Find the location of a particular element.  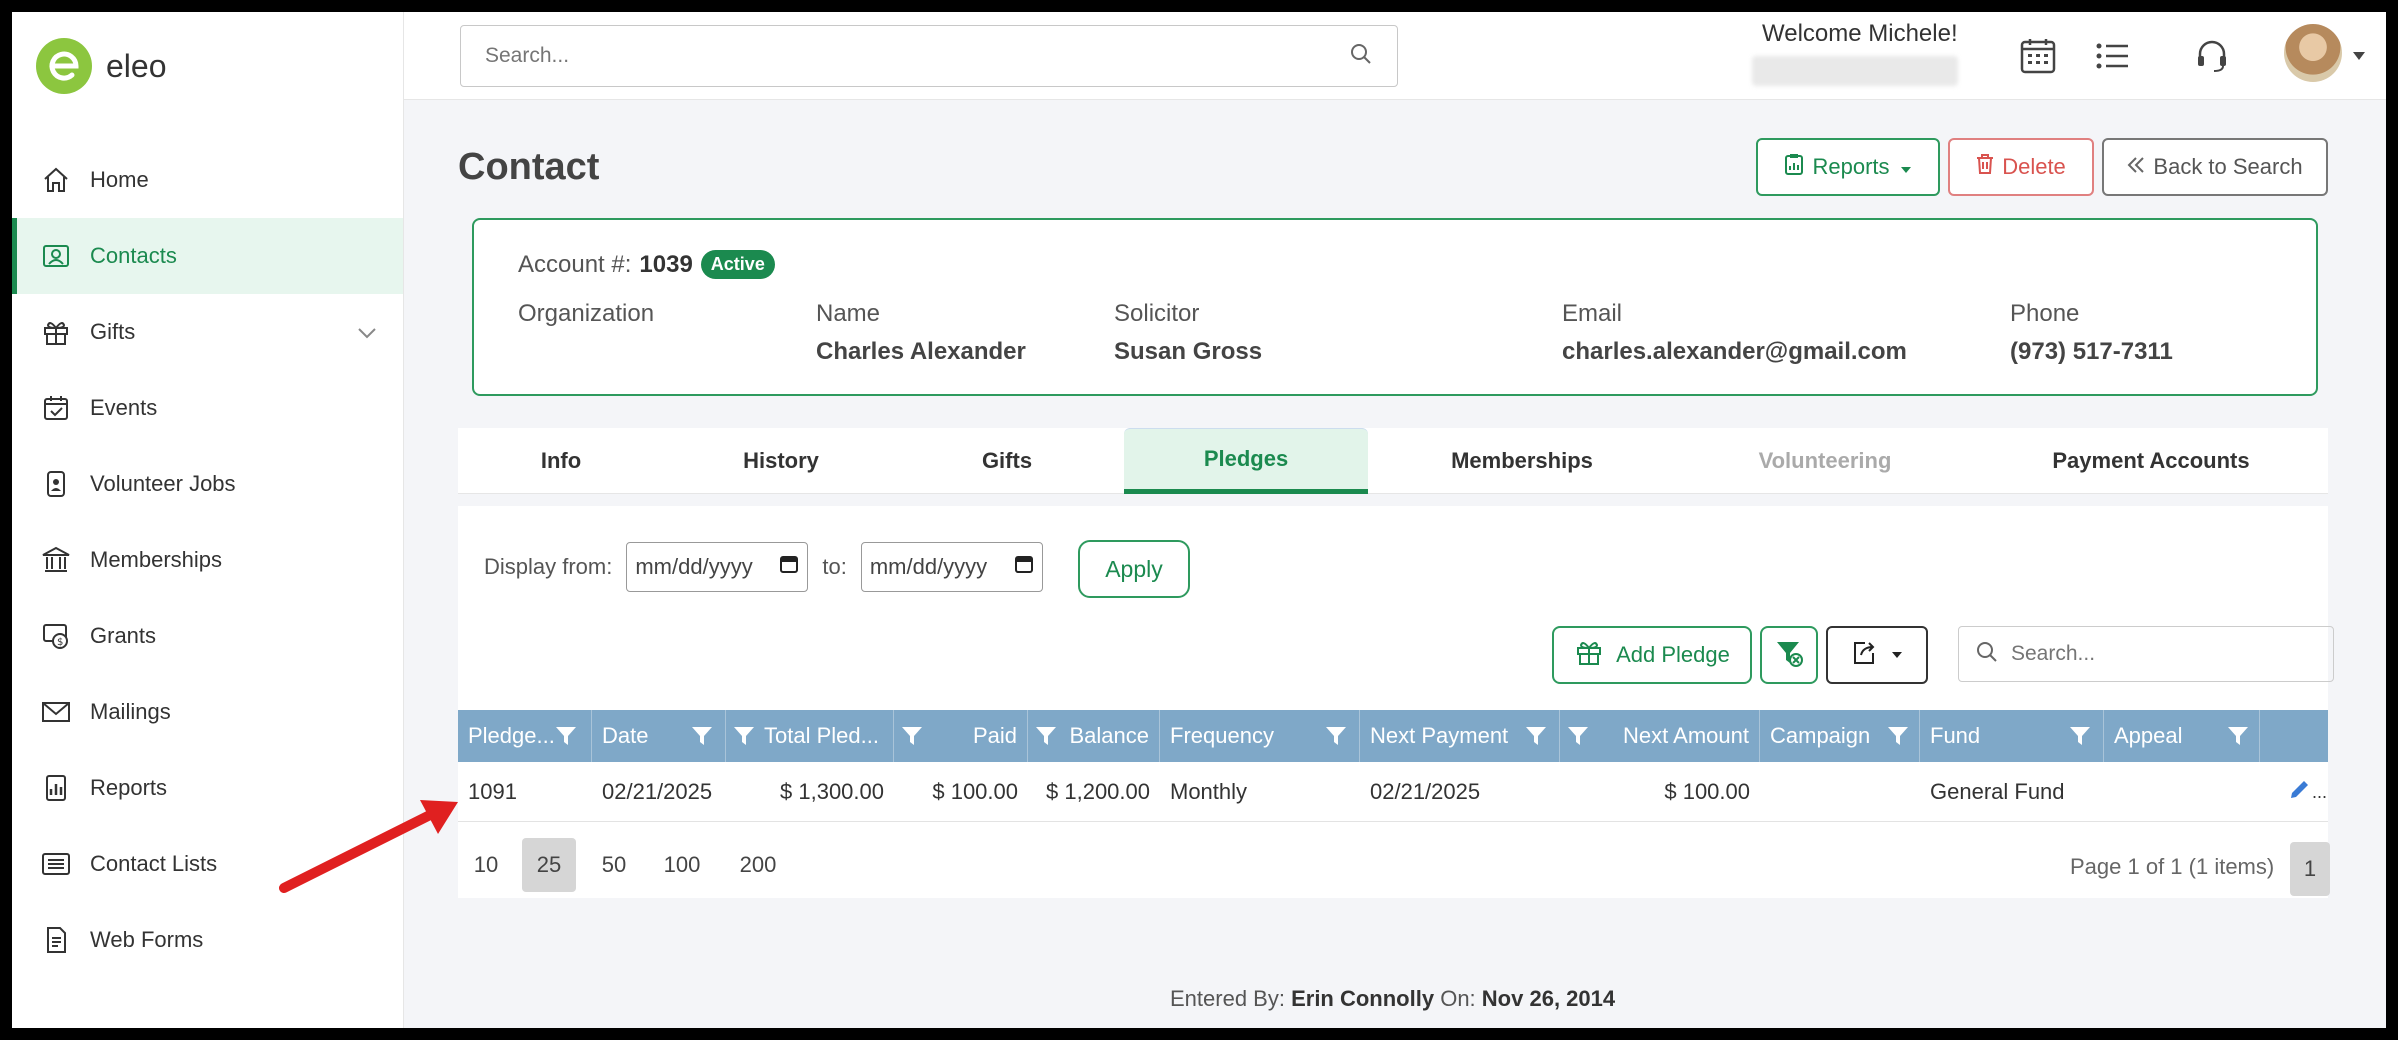

sidebar-item-mailings: Mailings is located at coordinates (207, 712).